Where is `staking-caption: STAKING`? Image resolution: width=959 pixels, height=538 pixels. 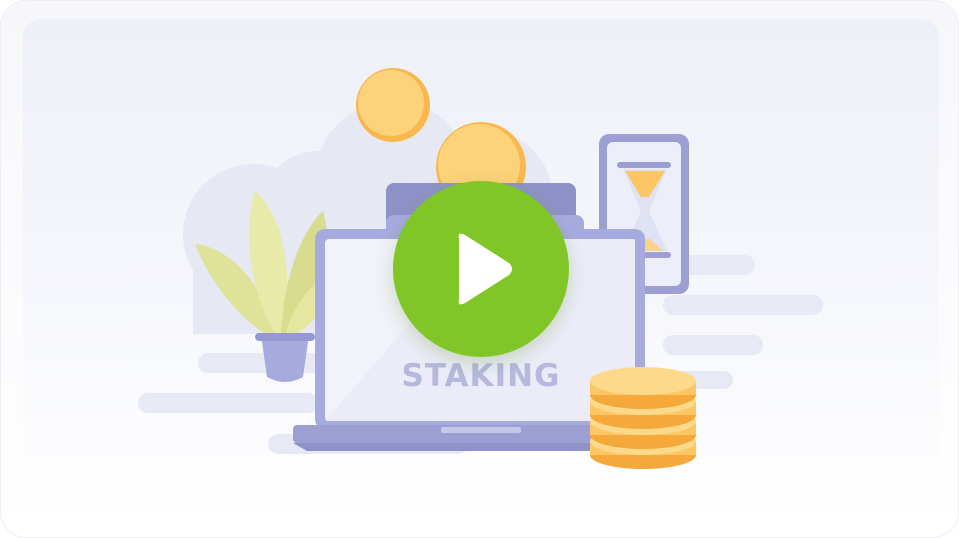 staking-caption: STAKING is located at coordinates (481, 376).